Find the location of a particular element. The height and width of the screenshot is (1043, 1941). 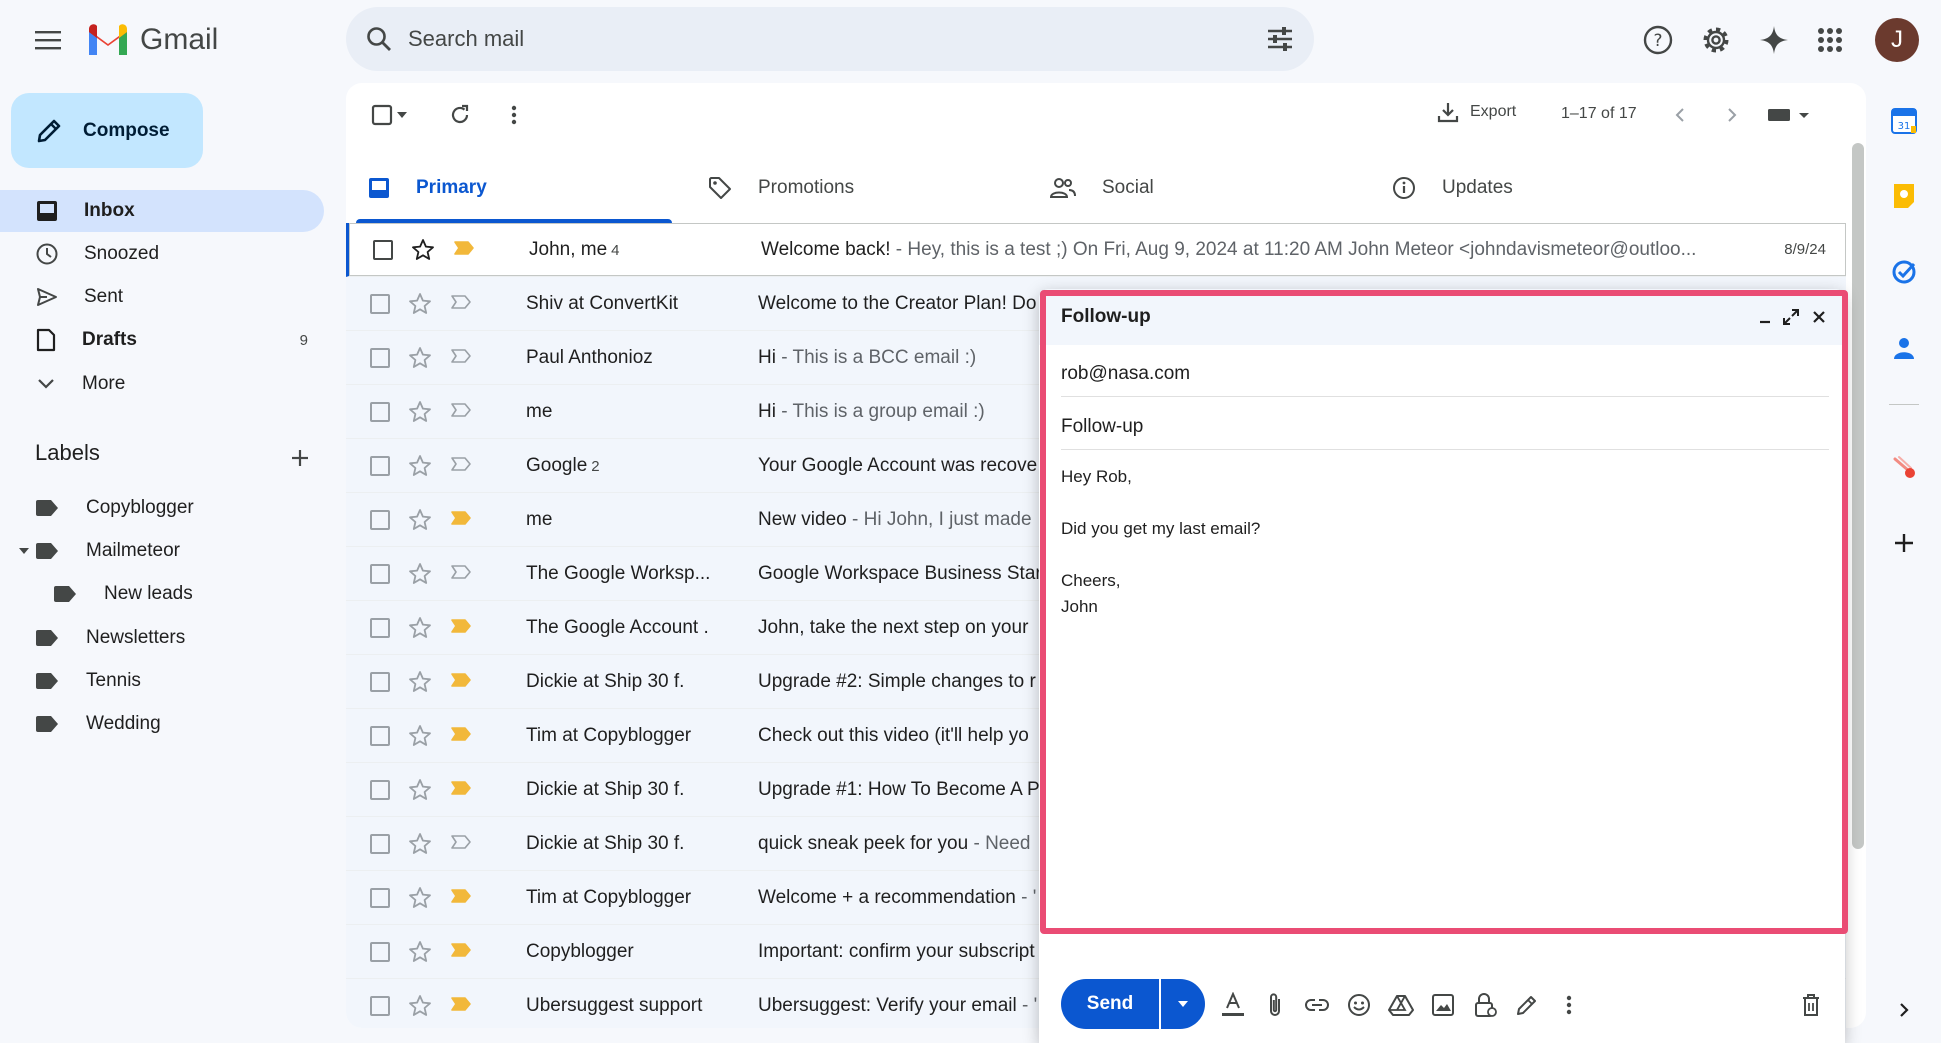

fullscreen-icon is located at coordinates (1791, 317).